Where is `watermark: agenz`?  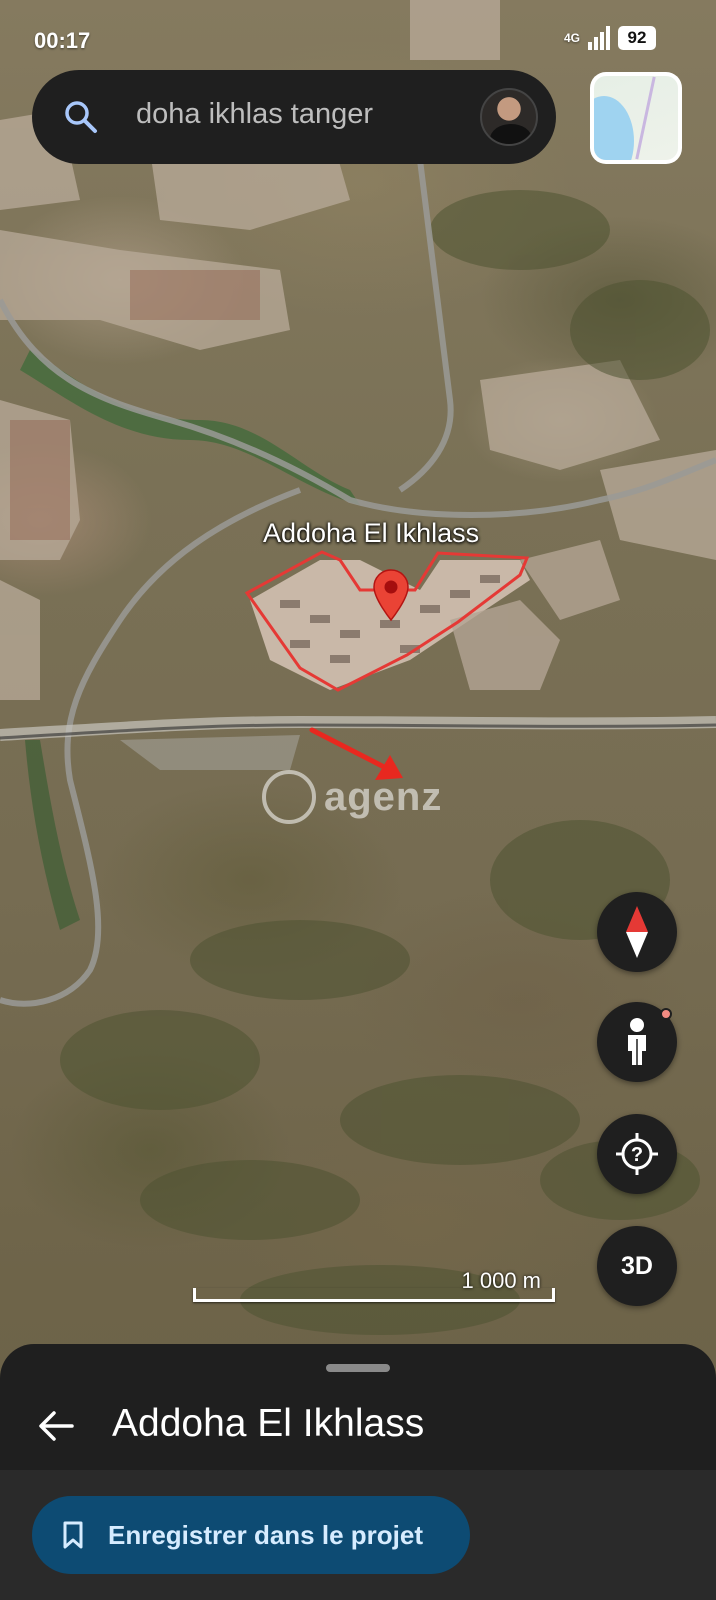 watermark: agenz is located at coordinates (352, 797).